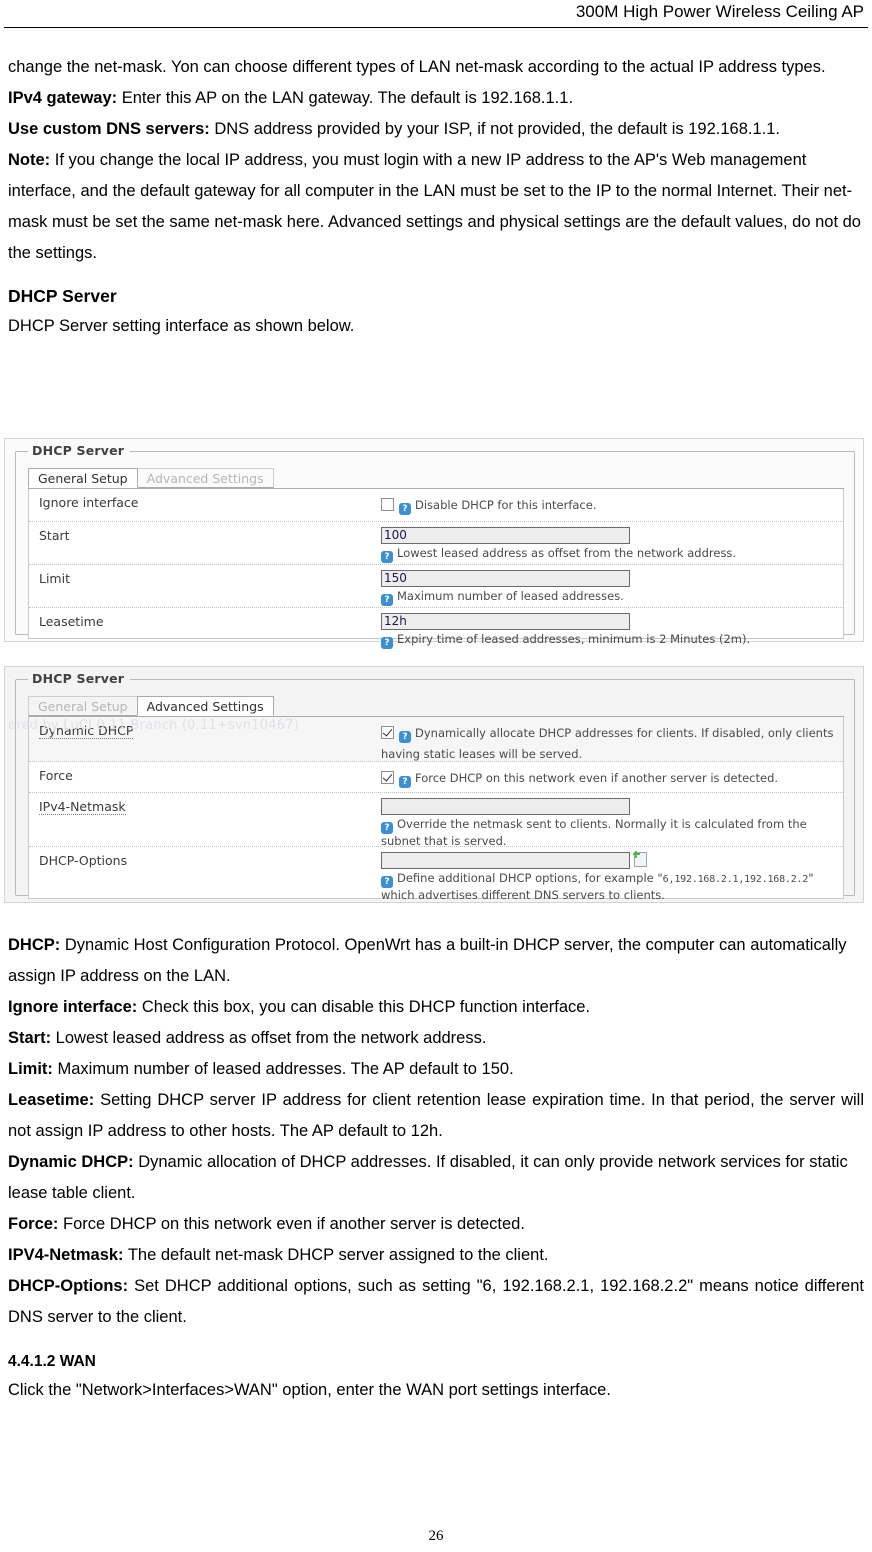 This screenshot has width=872, height=1552. What do you see at coordinates (68, 1286) in the screenshot?
I see `term-dhcp-options: DHCP-Options:` at bounding box center [68, 1286].